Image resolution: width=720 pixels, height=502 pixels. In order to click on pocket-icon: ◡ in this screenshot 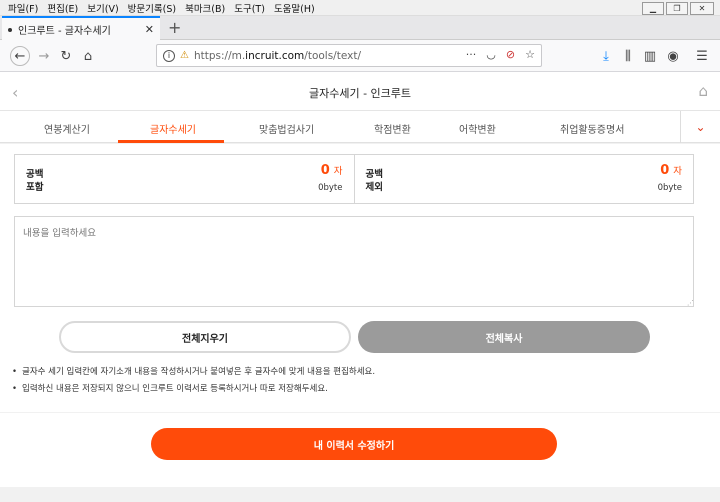, I will do `click(491, 54)`.